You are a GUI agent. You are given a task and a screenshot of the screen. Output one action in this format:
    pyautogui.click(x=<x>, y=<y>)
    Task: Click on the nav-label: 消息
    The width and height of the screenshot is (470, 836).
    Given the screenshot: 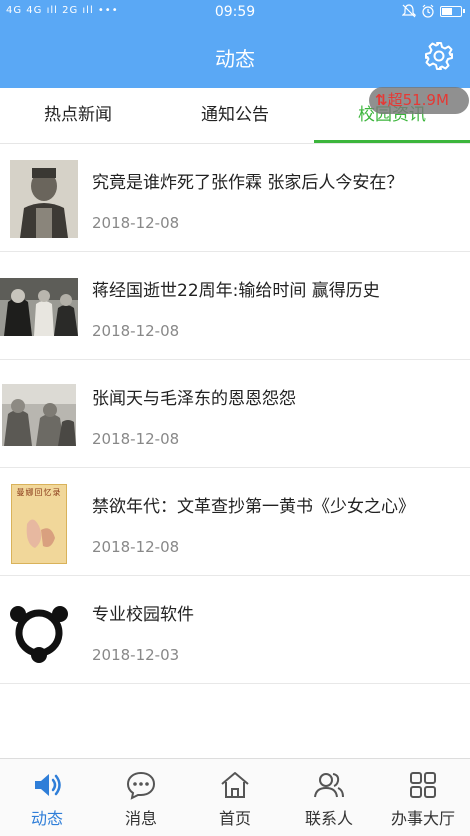 What is the action you would take?
    pyautogui.click(x=140, y=818)
    